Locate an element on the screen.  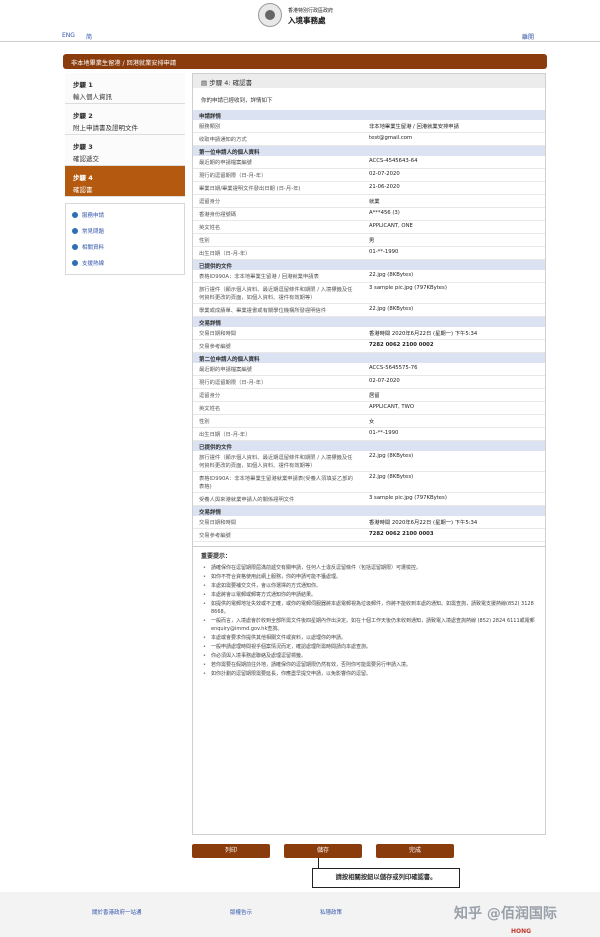
step-title: 步驟 3 is located at coordinates (83, 147).